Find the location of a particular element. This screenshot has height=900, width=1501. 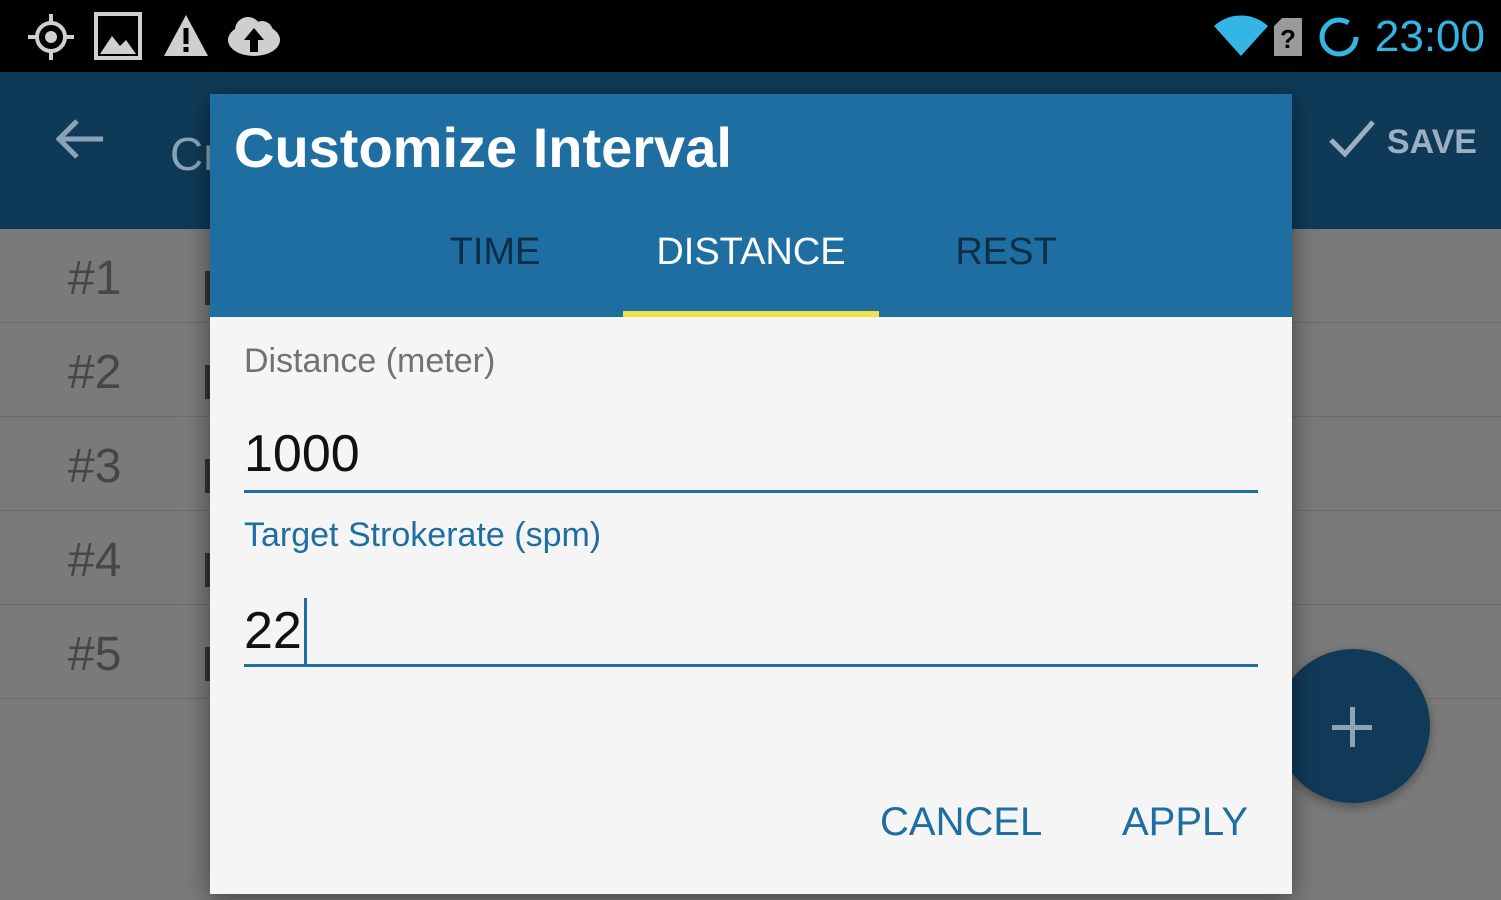

strokerate-input-underline is located at coordinates (751, 665).